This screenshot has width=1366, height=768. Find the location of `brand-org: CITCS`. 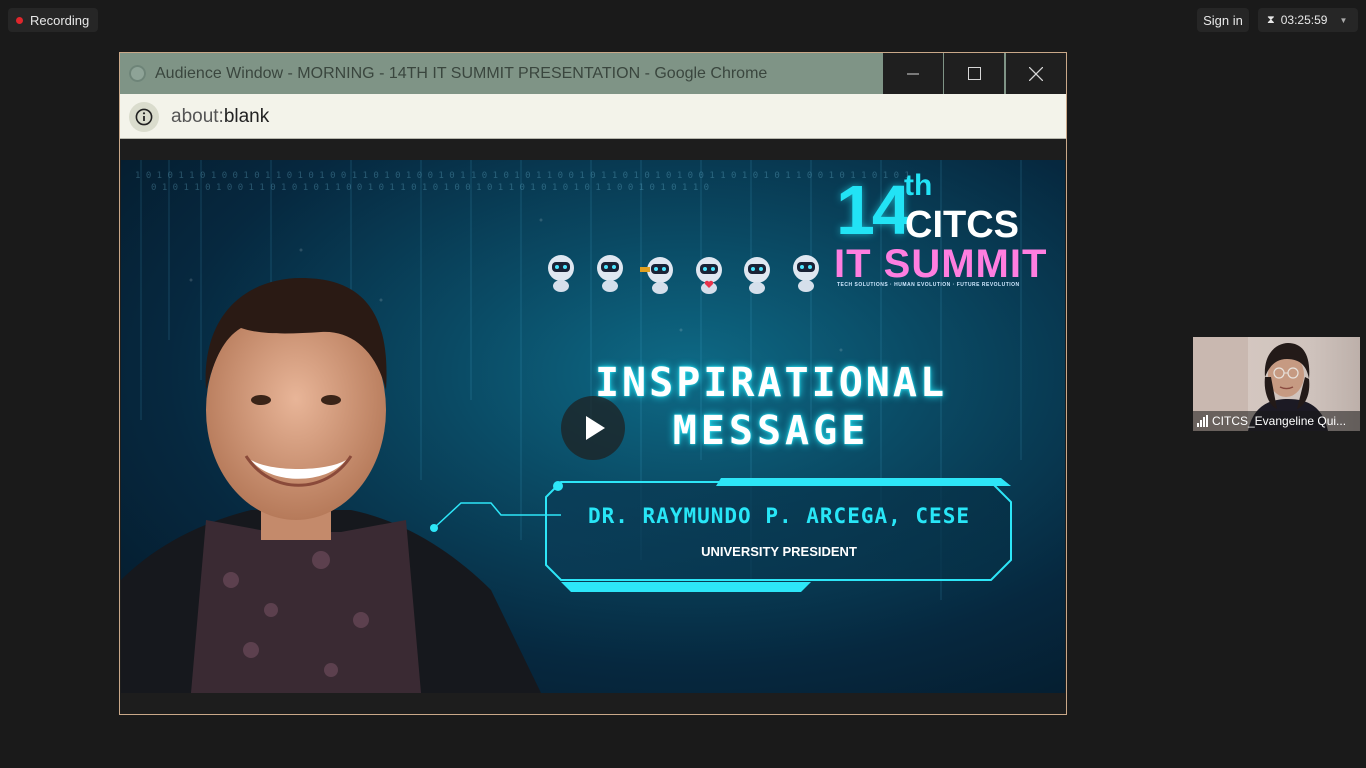

brand-org: CITCS is located at coordinates (962, 225).